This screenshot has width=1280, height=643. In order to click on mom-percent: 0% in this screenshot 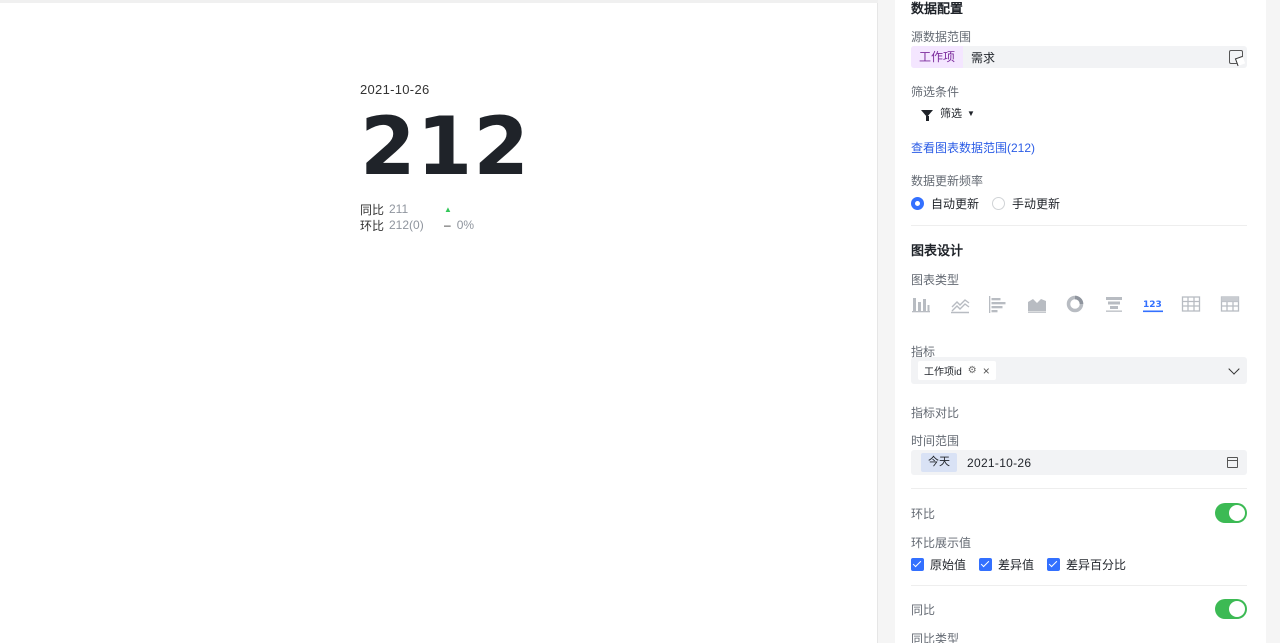, I will do `click(465, 225)`.